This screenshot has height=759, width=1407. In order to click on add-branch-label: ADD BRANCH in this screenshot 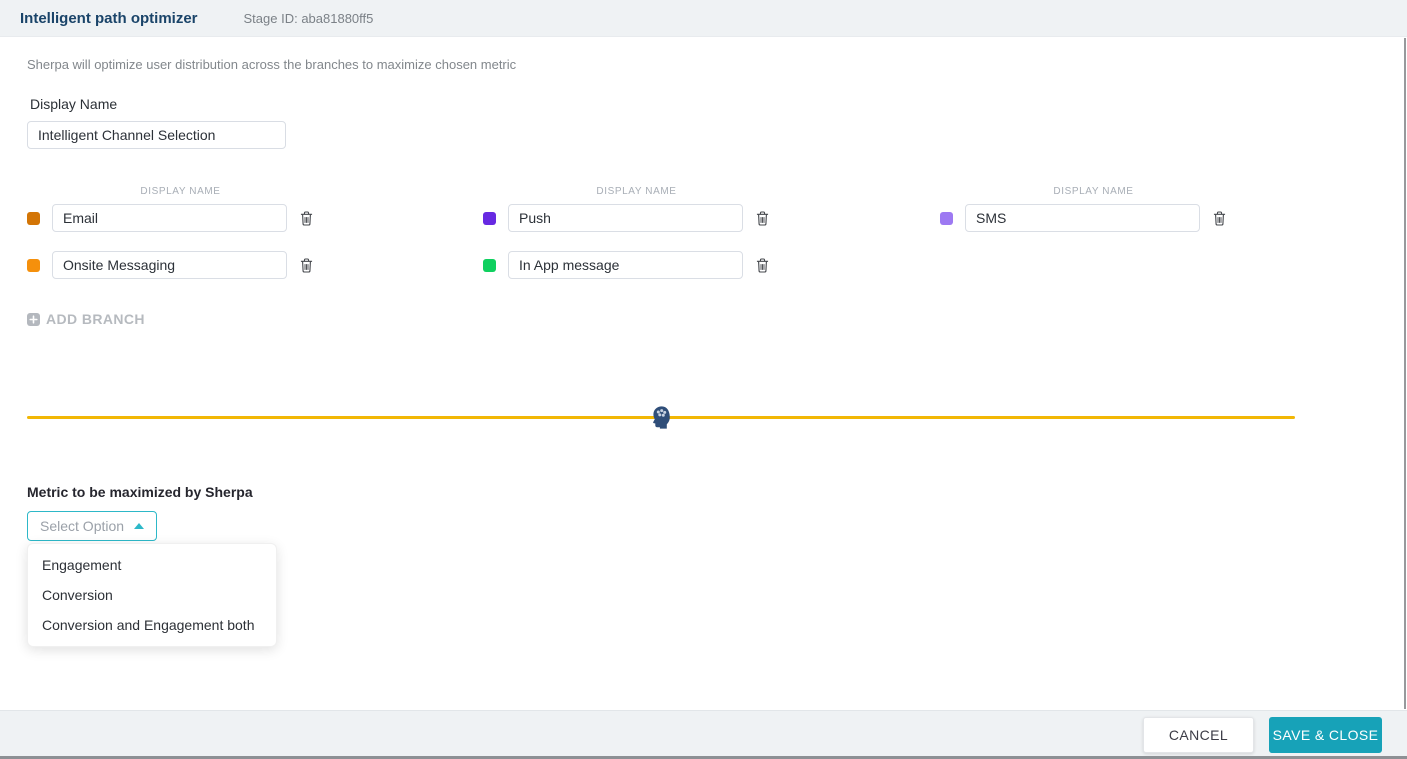, I will do `click(95, 319)`.